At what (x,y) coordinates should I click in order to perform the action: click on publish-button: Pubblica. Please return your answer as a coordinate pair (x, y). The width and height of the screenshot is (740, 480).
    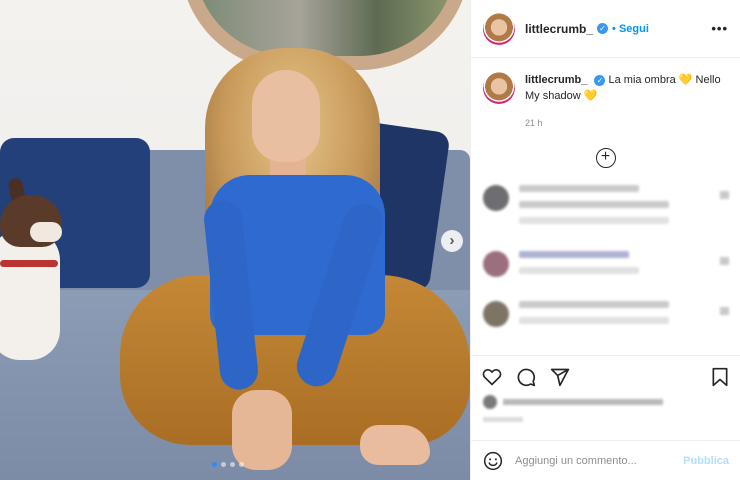
    Looking at the image, I should click on (706, 461).